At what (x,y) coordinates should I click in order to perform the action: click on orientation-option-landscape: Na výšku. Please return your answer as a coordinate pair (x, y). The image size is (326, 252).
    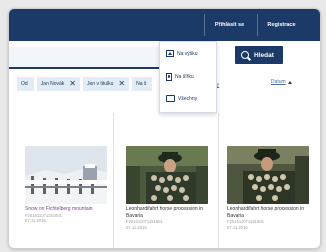
    Looking at the image, I should click on (182, 53).